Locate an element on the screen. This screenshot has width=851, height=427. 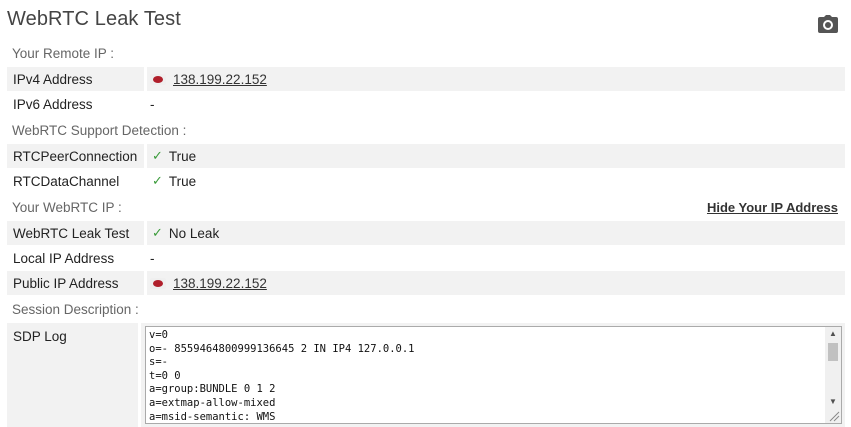
scrollbar: ▲ ▼ is located at coordinates (833, 375).